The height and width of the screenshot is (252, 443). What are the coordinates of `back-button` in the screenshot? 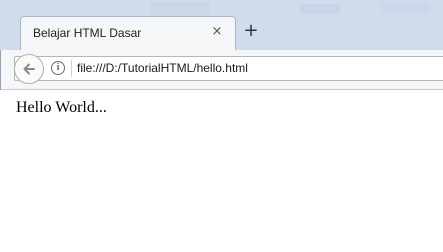 It's located at (29, 69).